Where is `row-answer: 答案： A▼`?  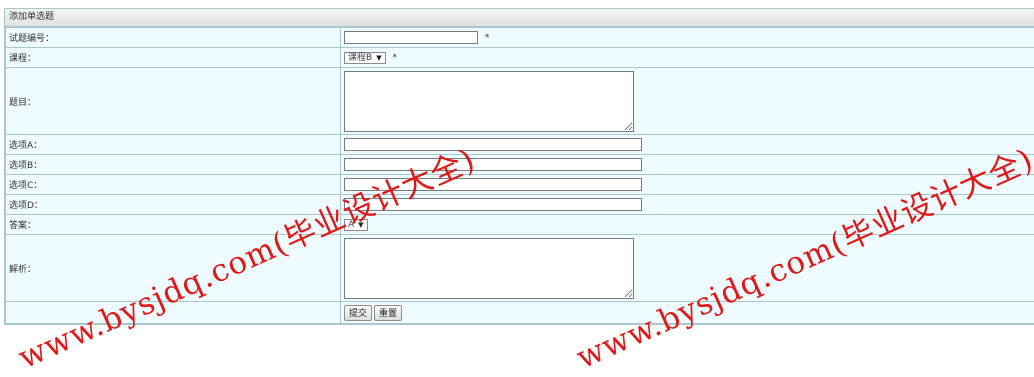
row-answer: 答案： A▼ is located at coordinates (520, 225).